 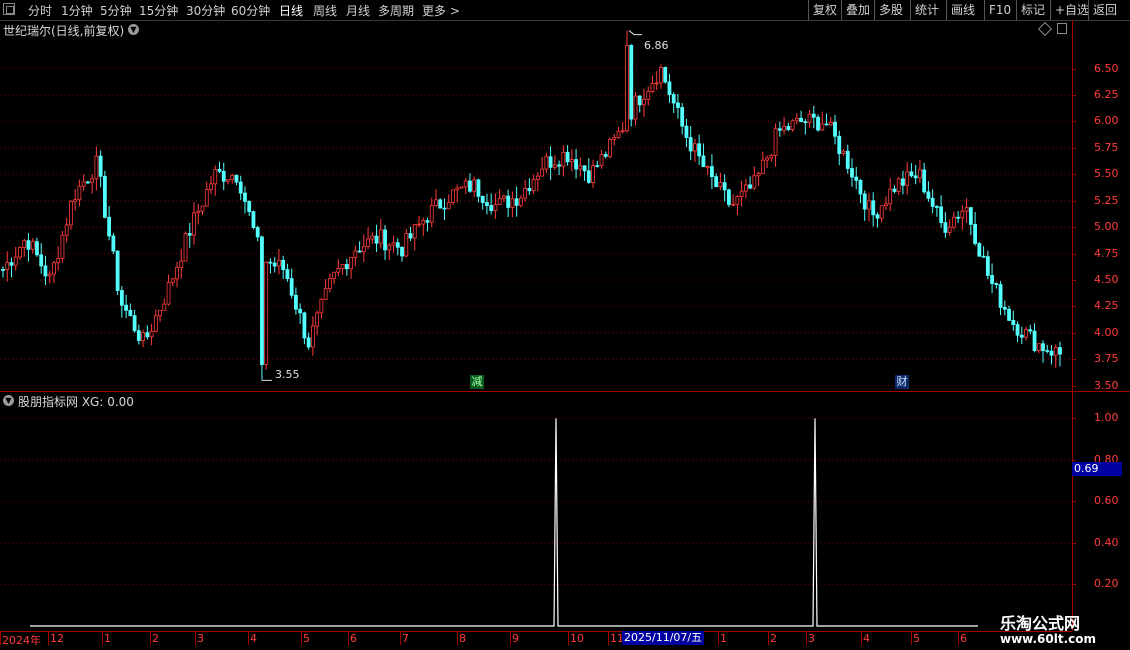 What do you see at coordinates (824, 10) in the screenshot?
I see `toolbar-button-0: 复权` at bounding box center [824, 10].